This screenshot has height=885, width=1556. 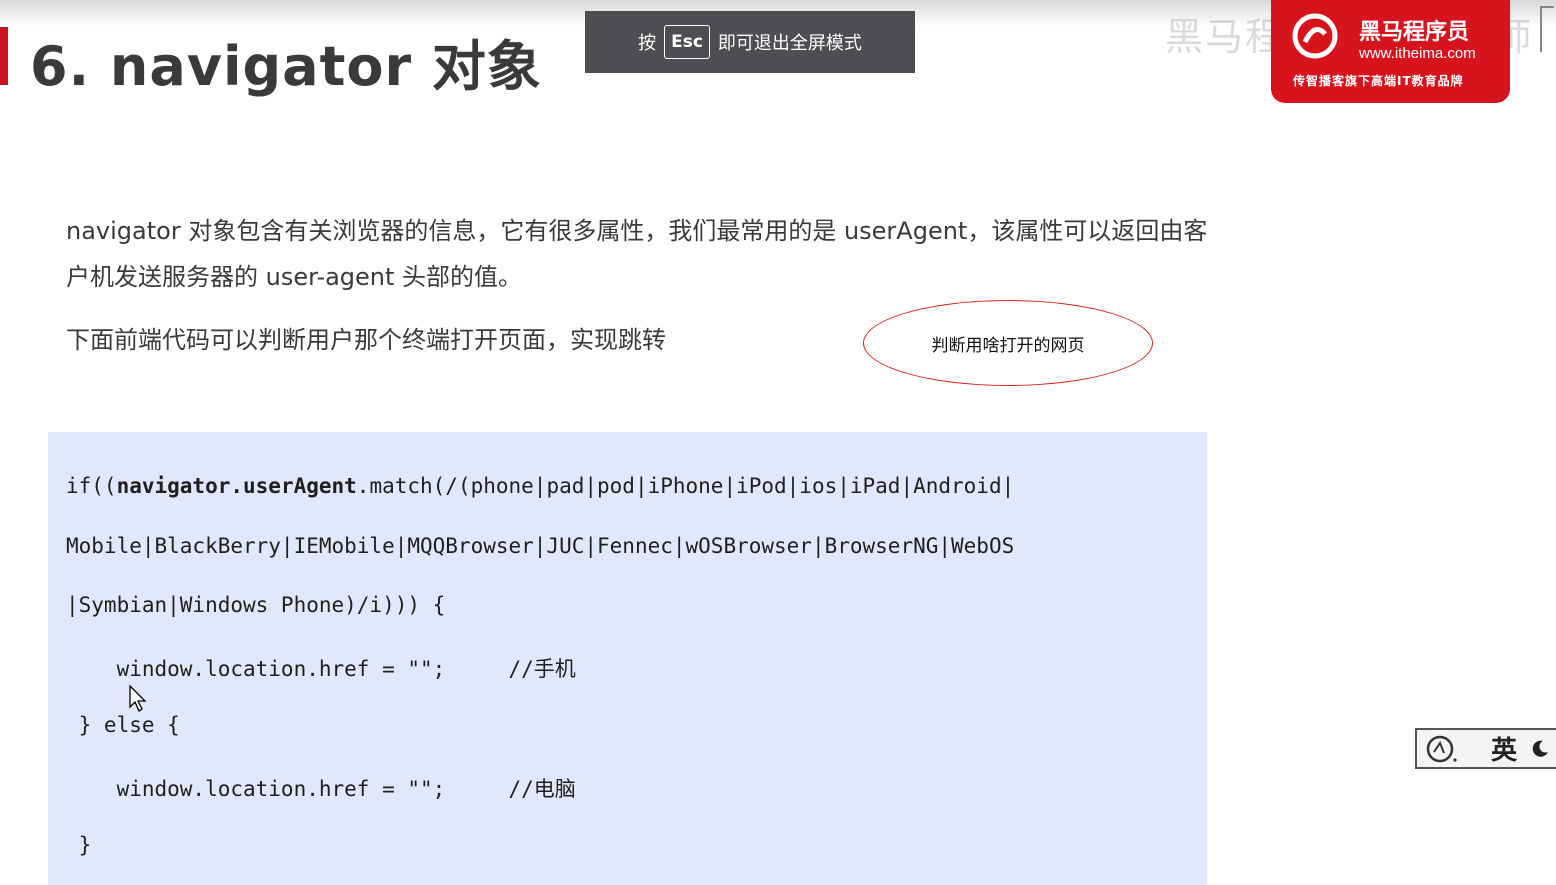 What do you see at coordinates (91, 486) in the screenshot?
I see `code-token: if((` at bounding box center [91, 486].